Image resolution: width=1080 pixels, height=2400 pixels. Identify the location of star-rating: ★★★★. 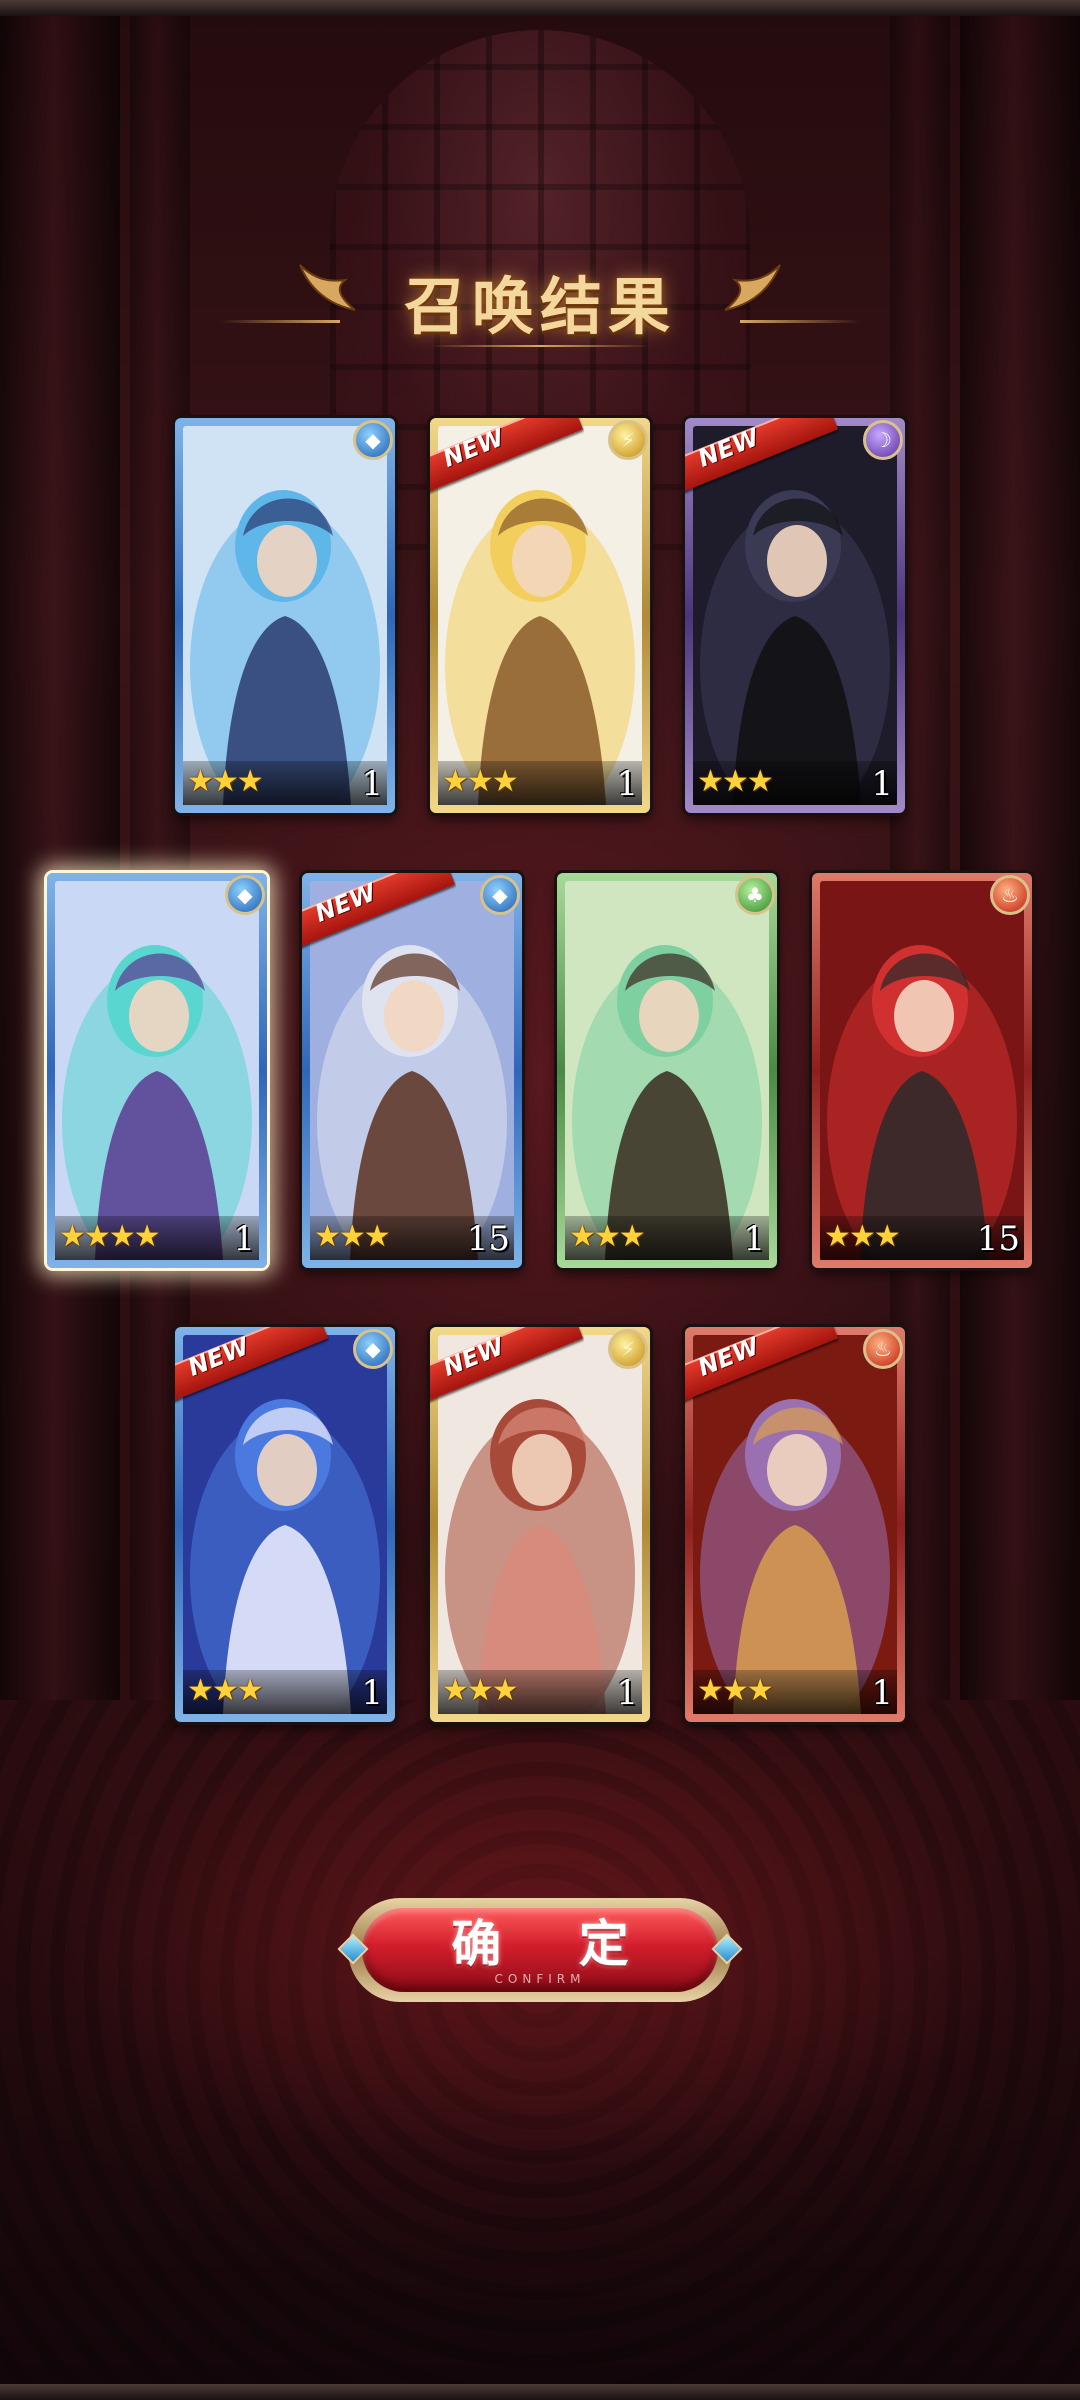
(110, 1236).